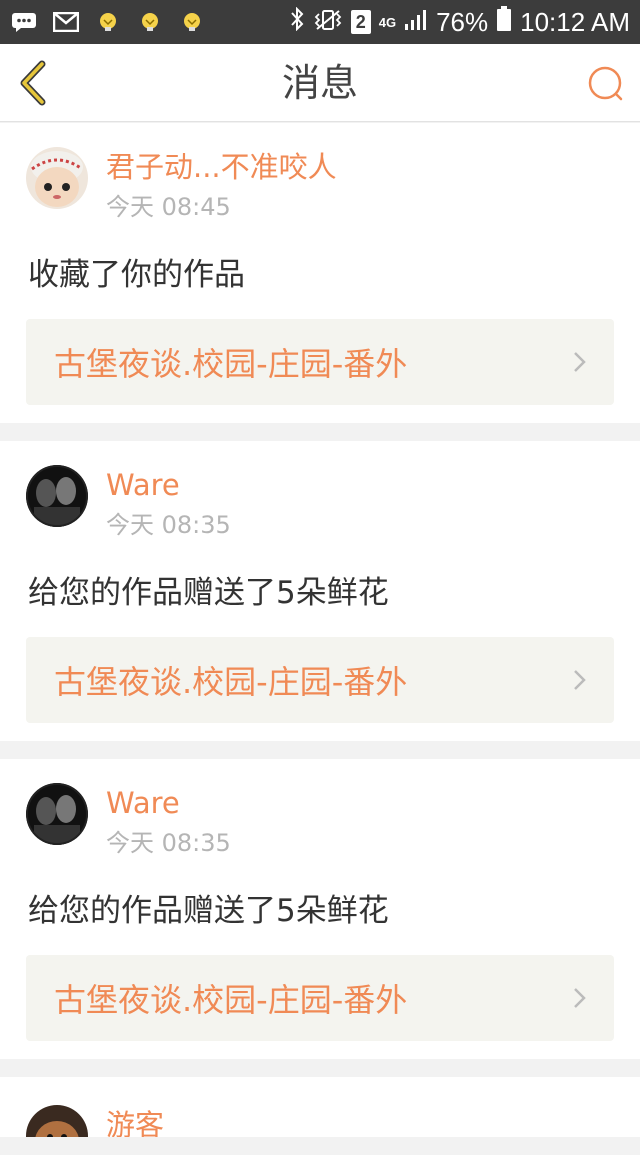  I want to click on sim-badge: 2, so click(360, 22).